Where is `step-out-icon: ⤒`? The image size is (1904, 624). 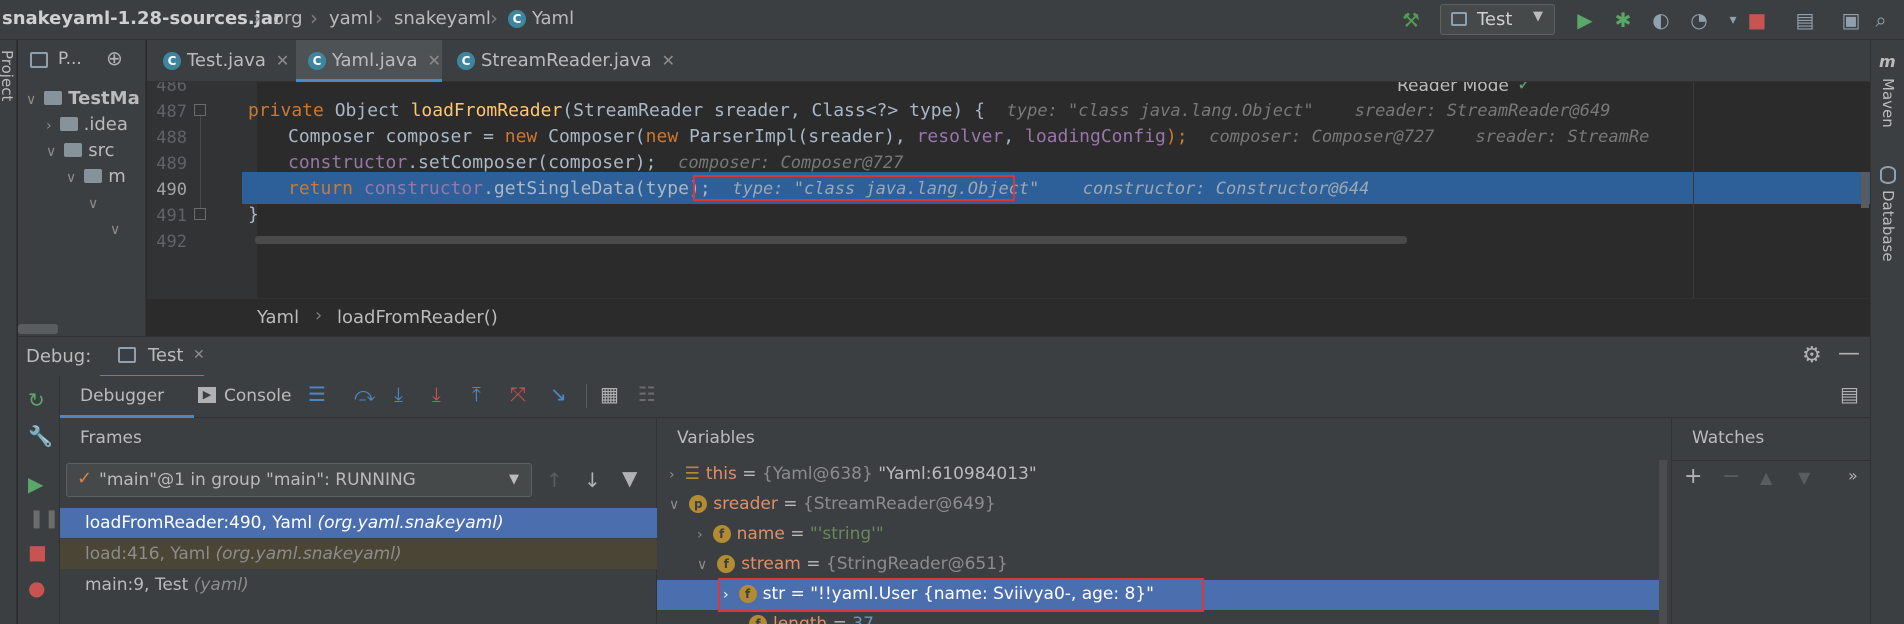
step-out-icon: ⤒ is located at coordinates (476, 394).